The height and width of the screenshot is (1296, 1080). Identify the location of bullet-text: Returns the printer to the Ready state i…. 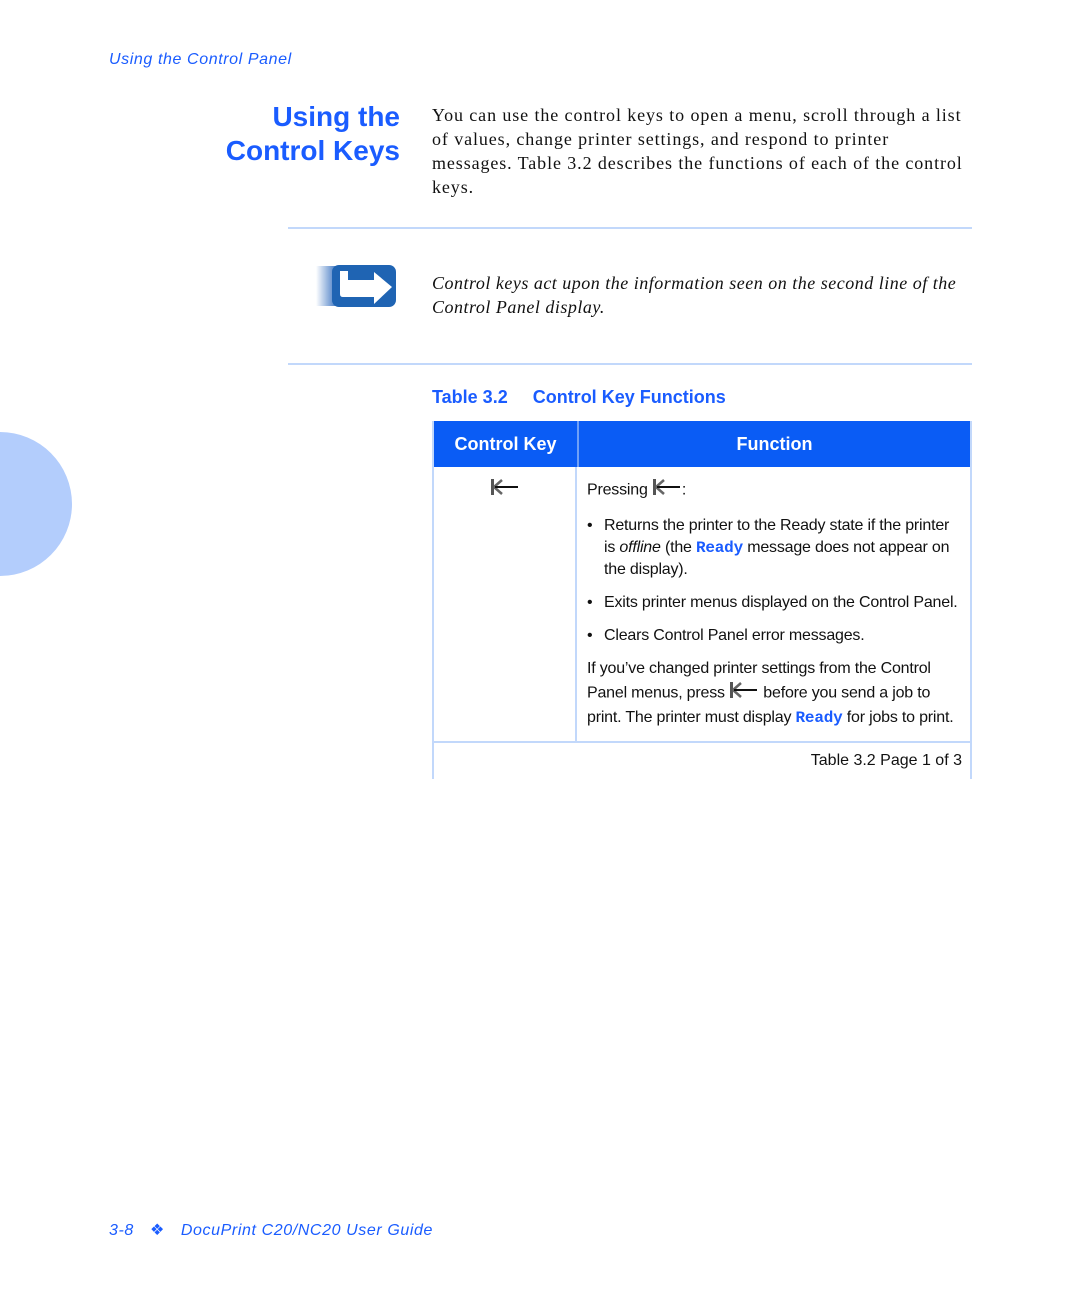
(782, 548).